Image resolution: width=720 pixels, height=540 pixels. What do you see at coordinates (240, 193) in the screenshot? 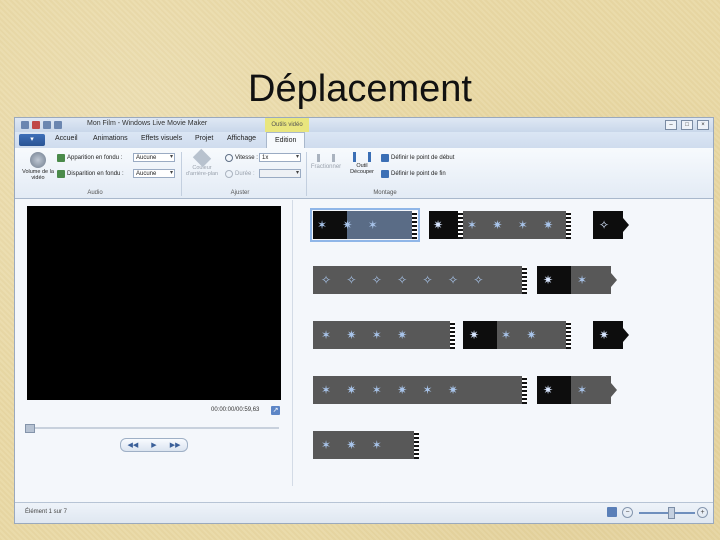
I see `adjust-group-label: Ajuster` at bounding box center [240, 193].